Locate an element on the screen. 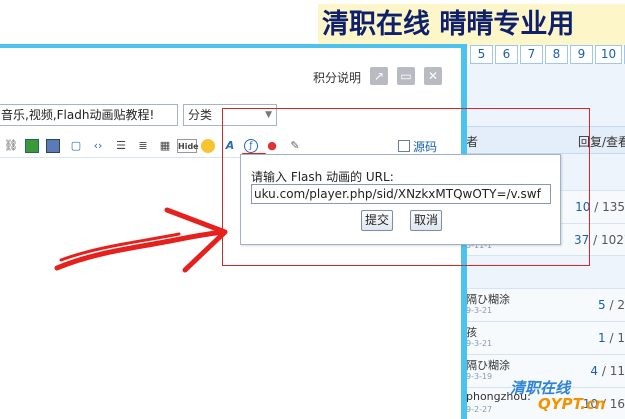 This screenshot has height=419, width=625. view-count: 1027 is located at coordinates (612, 240).